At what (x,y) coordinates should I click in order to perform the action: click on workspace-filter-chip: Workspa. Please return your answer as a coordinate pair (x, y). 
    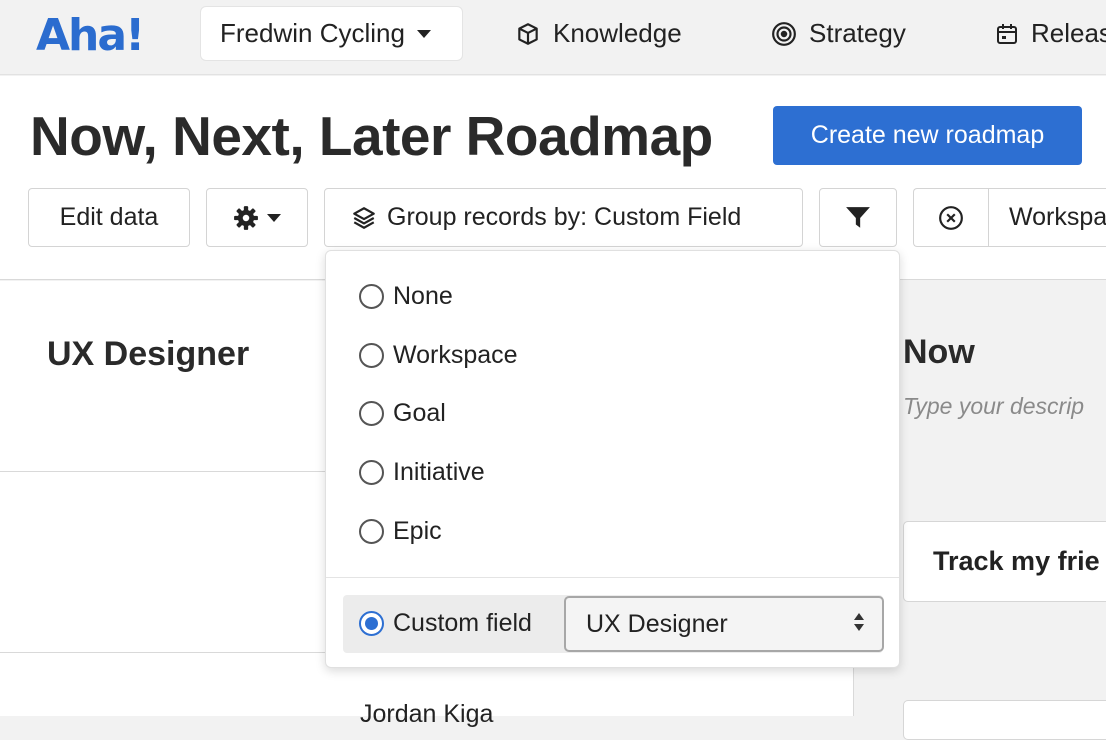
    Looking at the image, I should click on (1009, 217).